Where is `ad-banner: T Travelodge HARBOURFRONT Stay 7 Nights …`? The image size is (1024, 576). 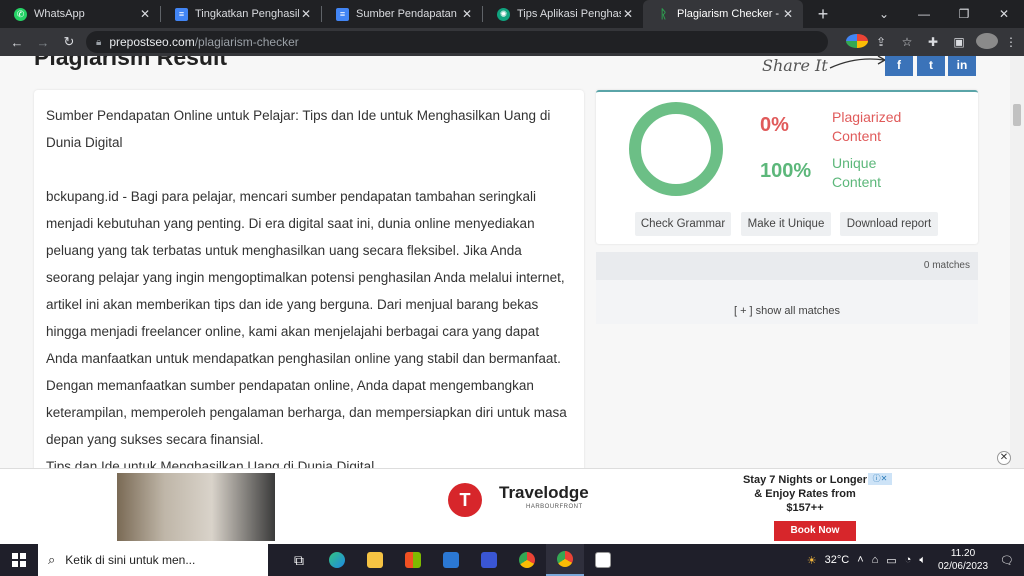
ad-banner: T Travelodge HARBOURFRONT Stay 7 Nights … is located at coordinates (512, 506).